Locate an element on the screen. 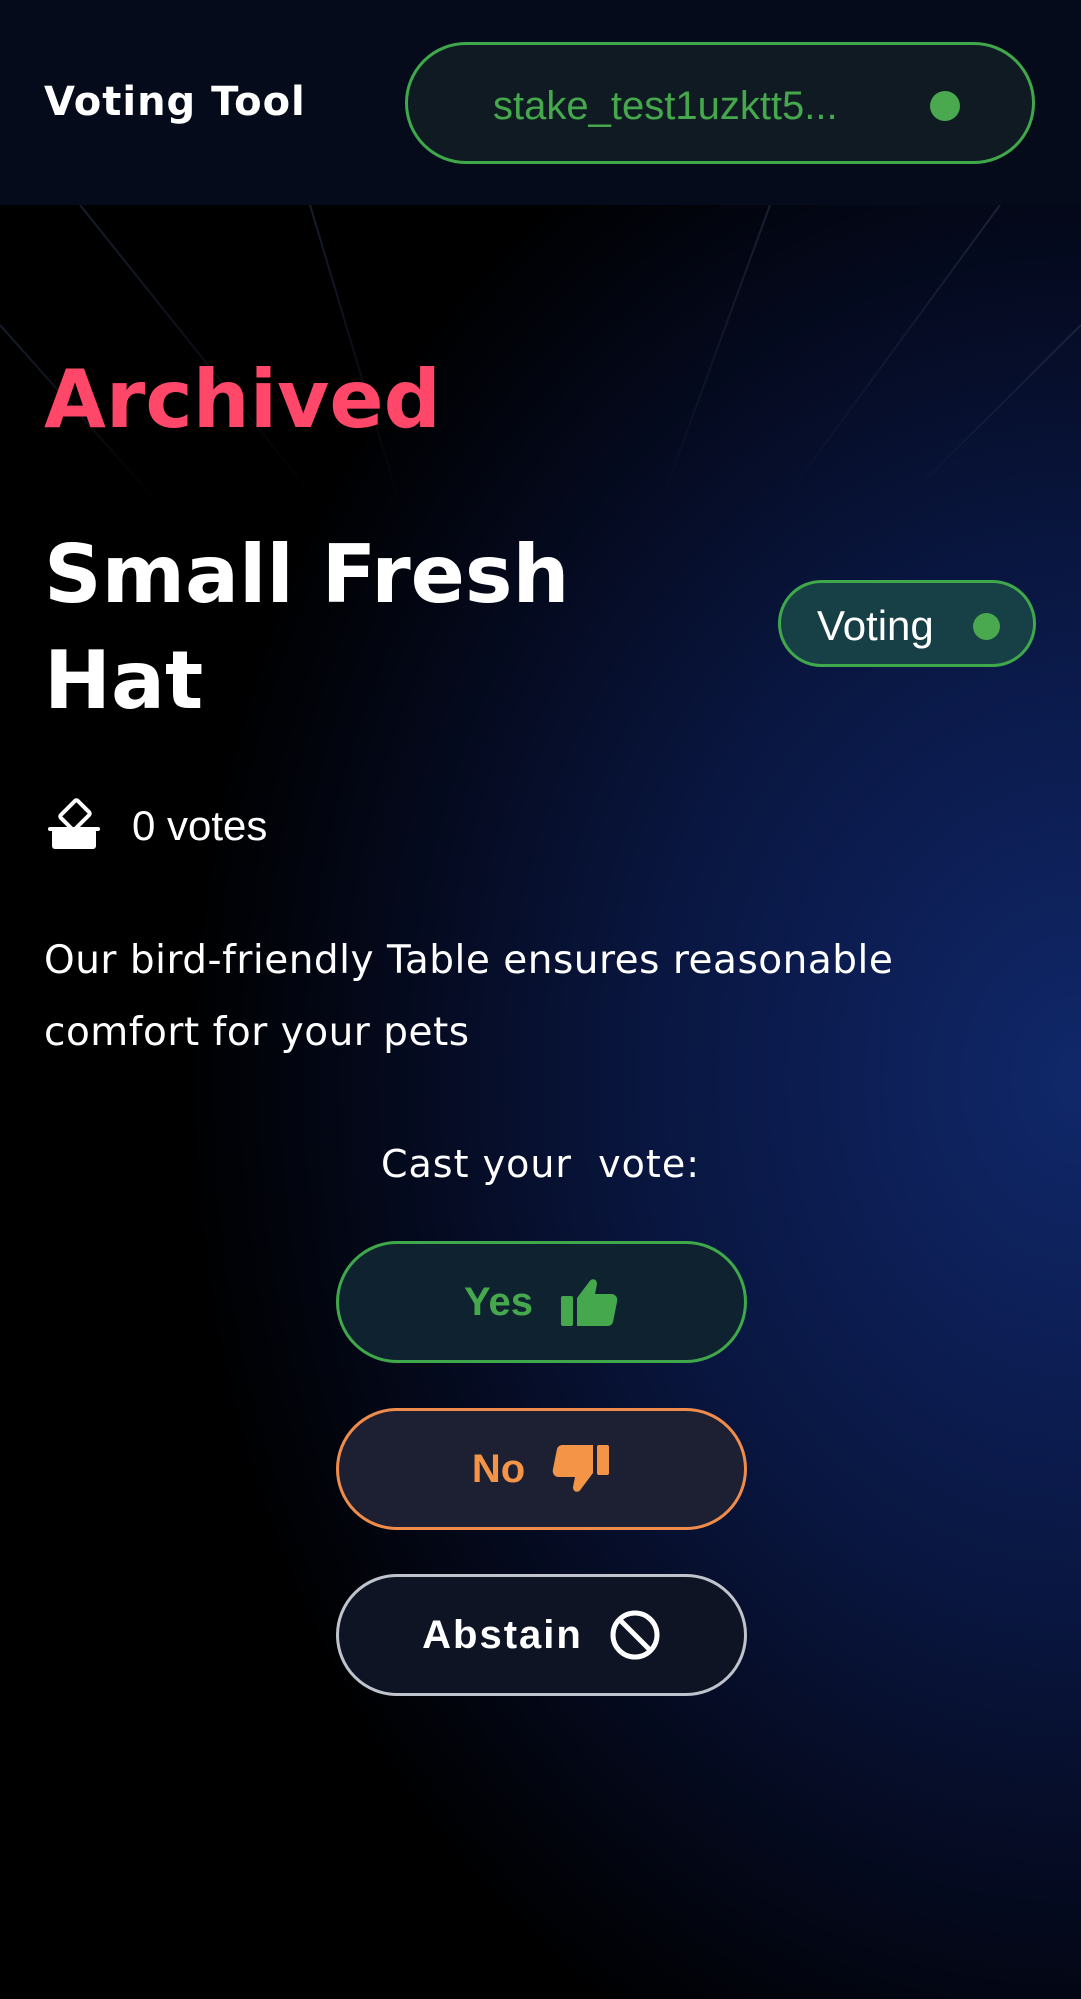 The height and width of the screenshot is (1999, 1081). vote-abstain-label: Abstain is located at coordinates (502, 1635).